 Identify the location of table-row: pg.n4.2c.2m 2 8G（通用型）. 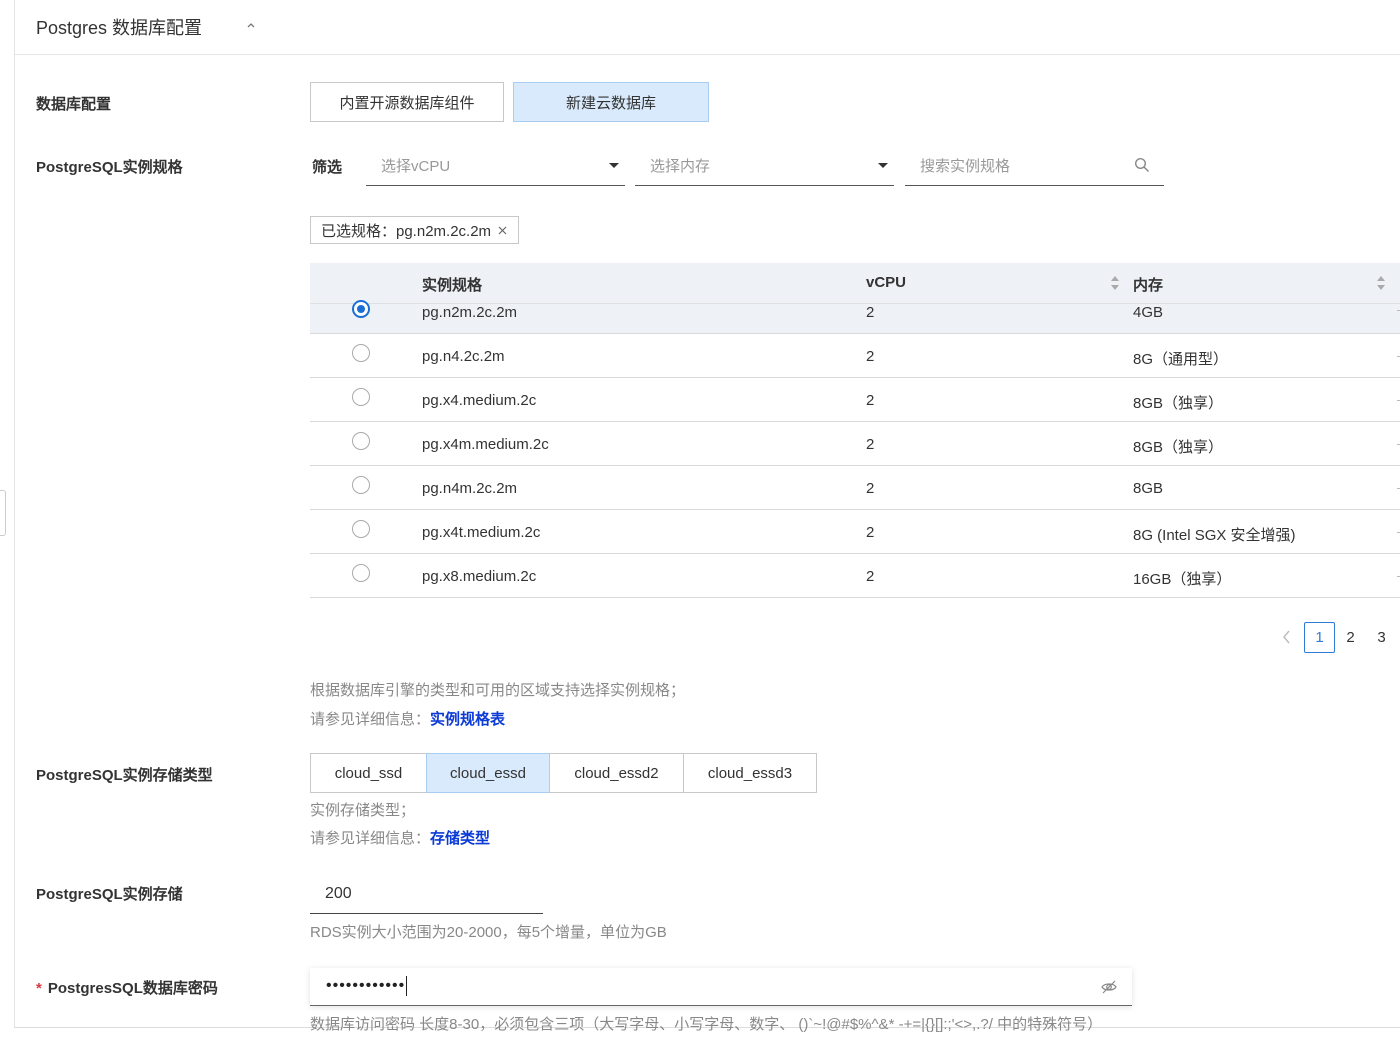
(855, 356).